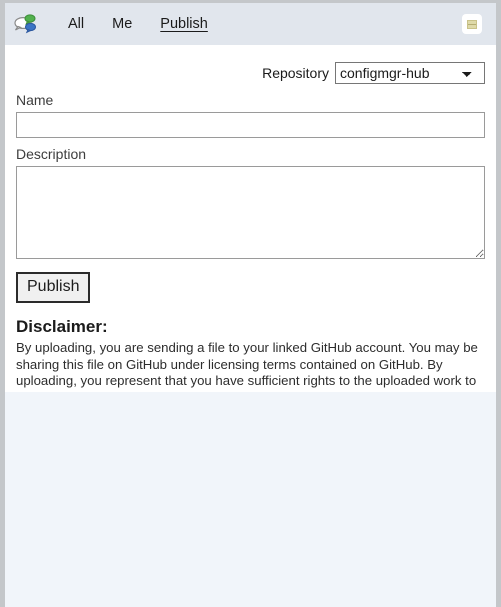 The width and height of the screenshot is (501, 607). Describe the element at coordinates (122, 24) in the screenshot. I see `nav-link-me: Me` at that location.